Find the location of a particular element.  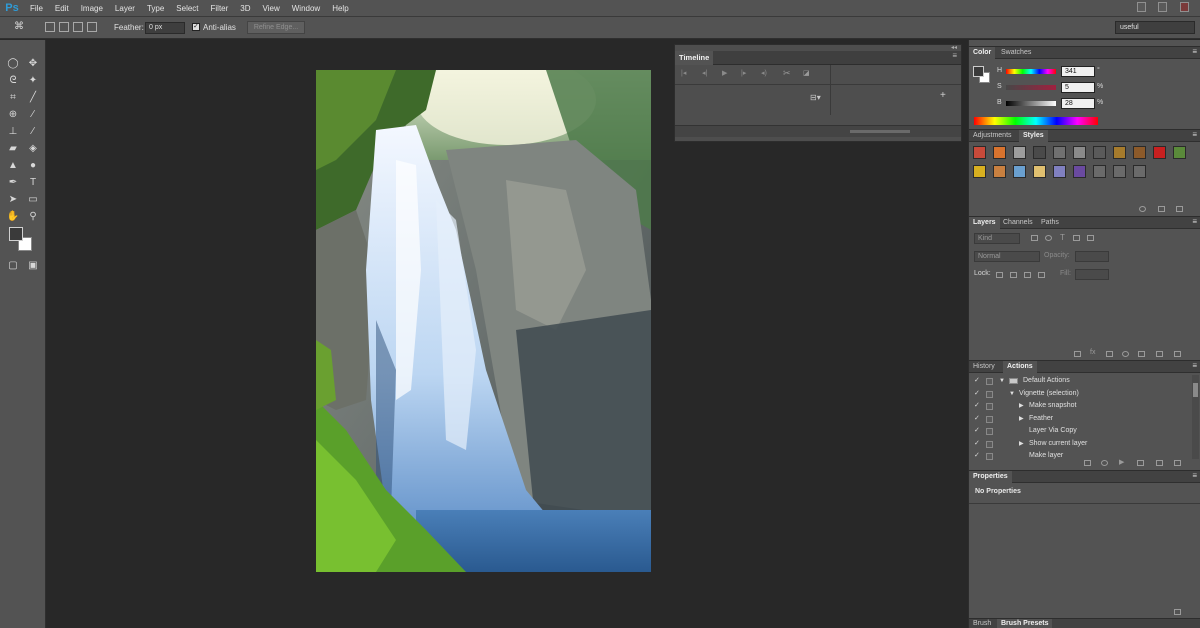

new-style-icon is located at coordinates (1161, 209).